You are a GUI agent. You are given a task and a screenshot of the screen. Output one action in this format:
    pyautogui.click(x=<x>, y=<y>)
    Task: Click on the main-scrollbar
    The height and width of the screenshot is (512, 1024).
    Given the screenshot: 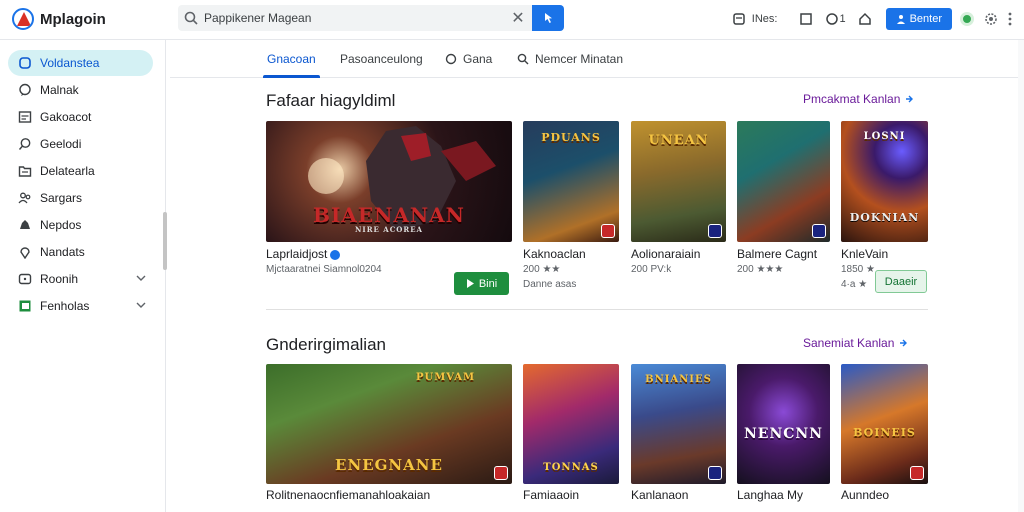 What is the action you would take?
    pyautogui.click(x=1021, y=276)
    